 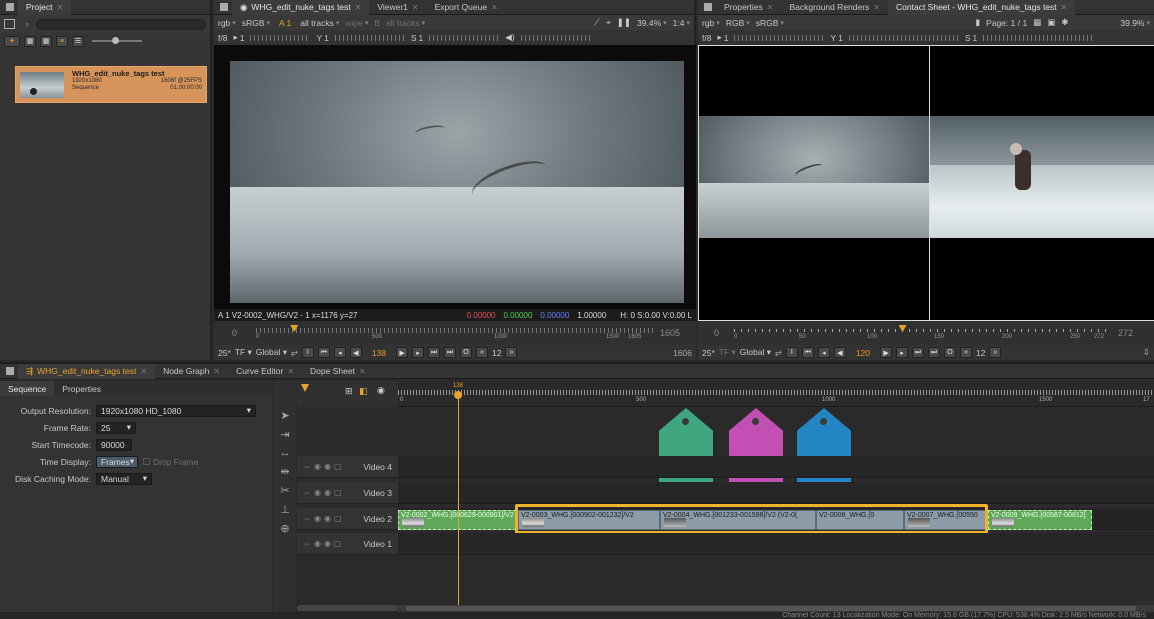 I want to click on snap-icon: ◧, so click(x=363, y=391).